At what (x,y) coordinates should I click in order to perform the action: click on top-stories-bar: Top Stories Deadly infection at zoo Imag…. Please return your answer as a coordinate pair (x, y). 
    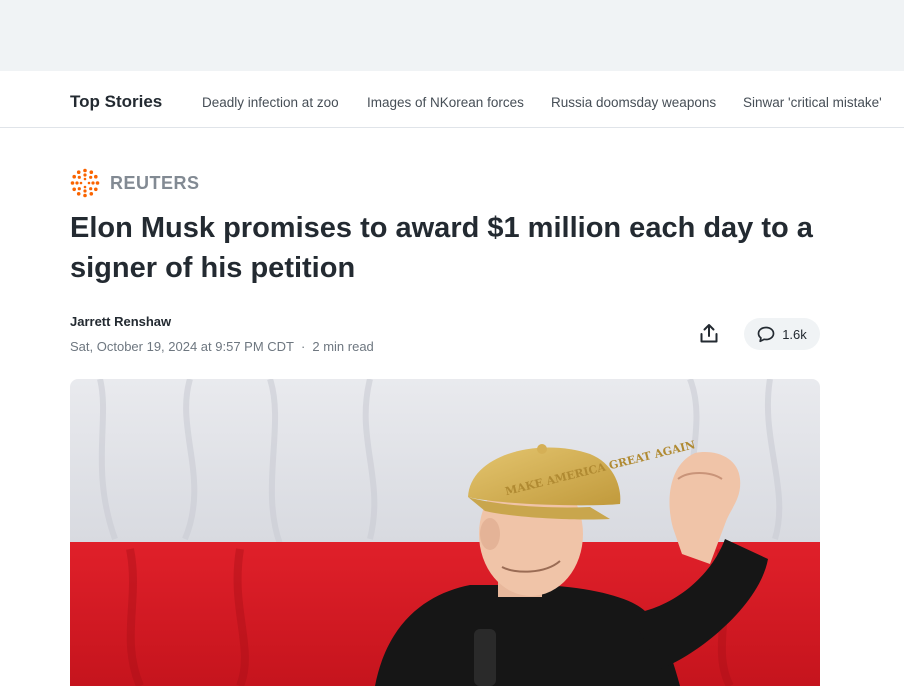
    Looking at the image, I should click on (452, 99).